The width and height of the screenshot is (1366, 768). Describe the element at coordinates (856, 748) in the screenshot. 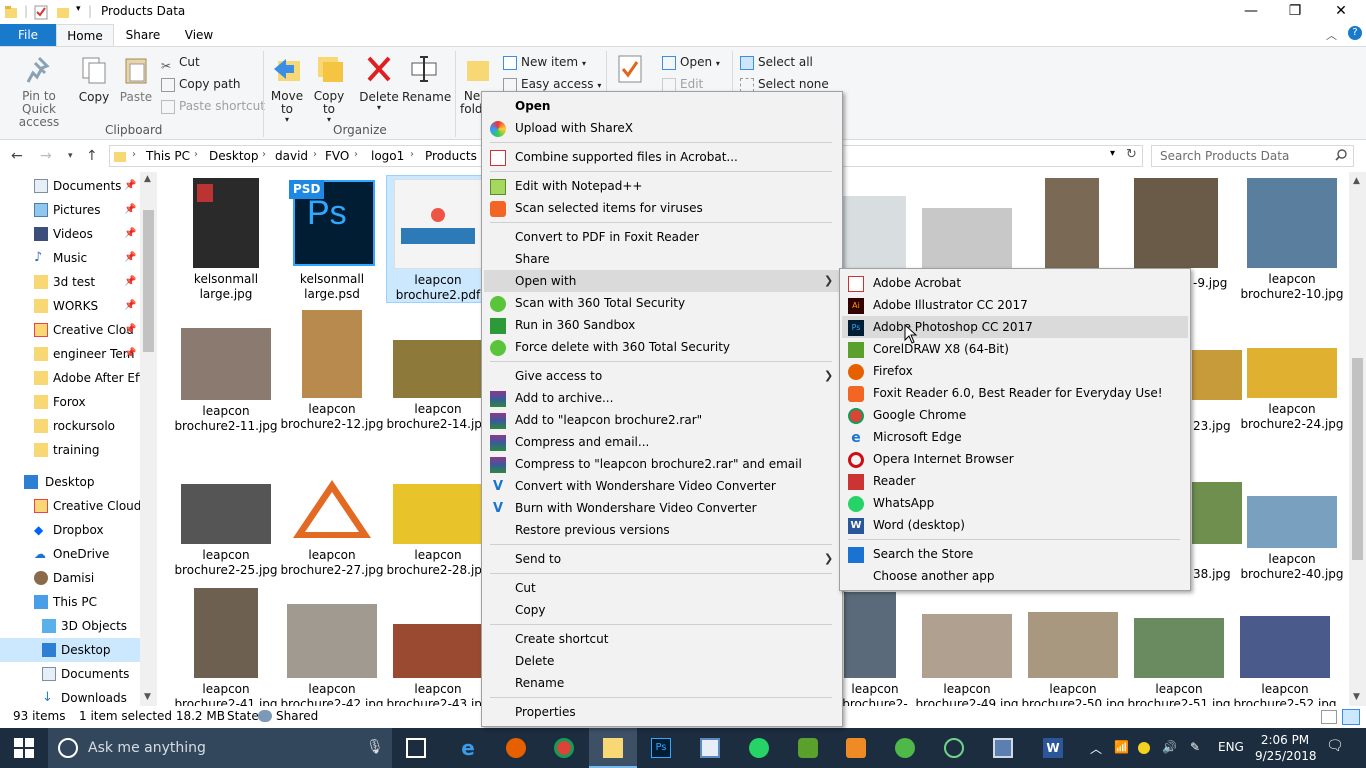

I see `taskbar-app-orange` at that location.